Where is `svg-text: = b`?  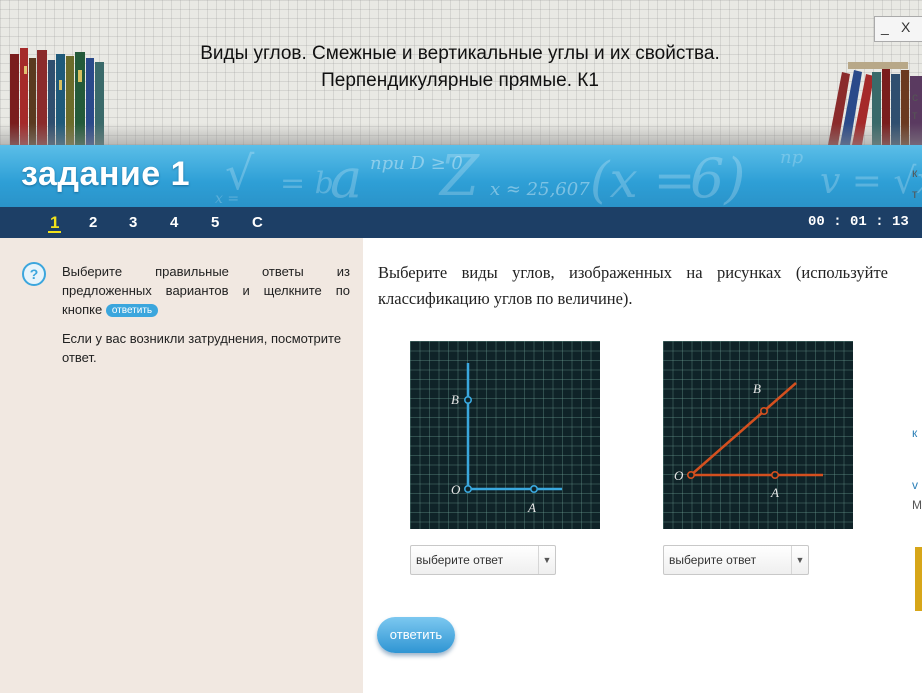
svg-text: = b is located at coordinates (307, 183).